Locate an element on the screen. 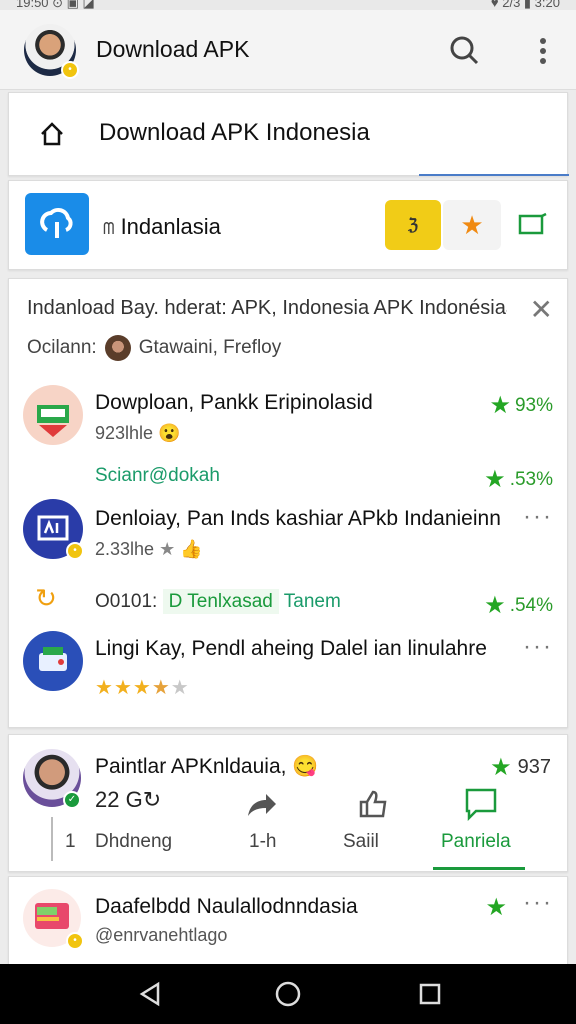 This screenshot has height=1024, width=576. rating-stat: ★ is located at coordinates (496, 907).